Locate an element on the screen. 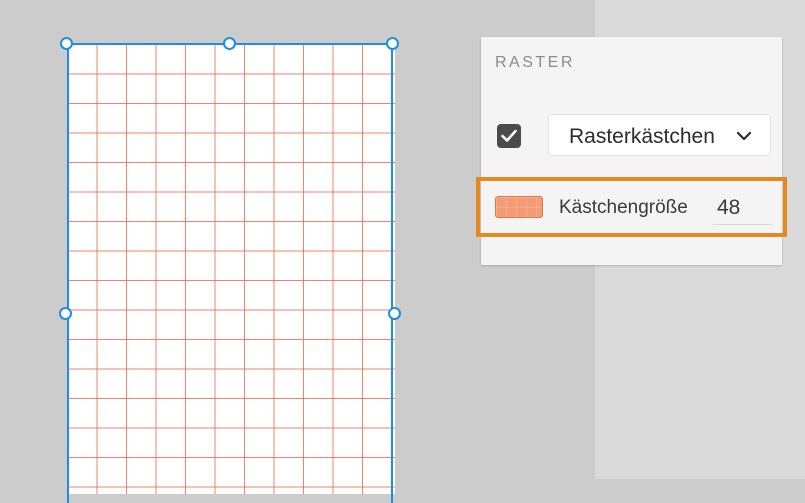 This screenshot has width=805, height=503. grid-size-input is located at coordinates (743, 208).